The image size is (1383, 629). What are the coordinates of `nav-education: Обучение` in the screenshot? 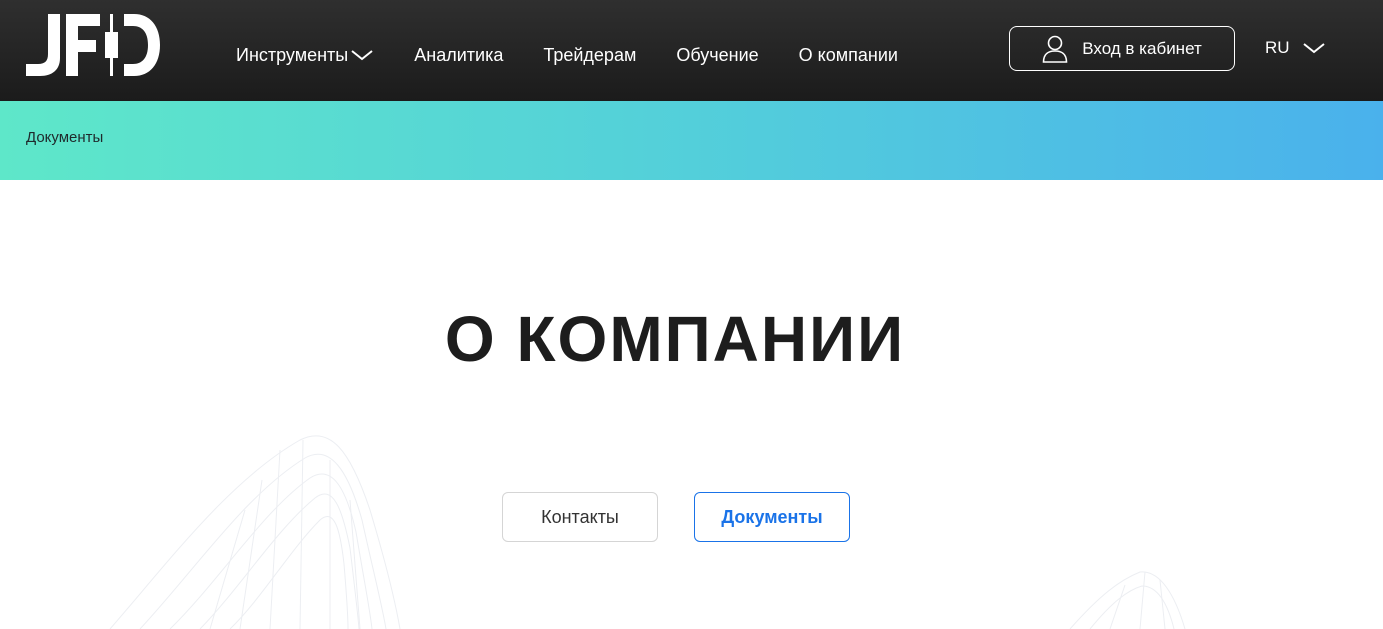 It's located at (717, 55).